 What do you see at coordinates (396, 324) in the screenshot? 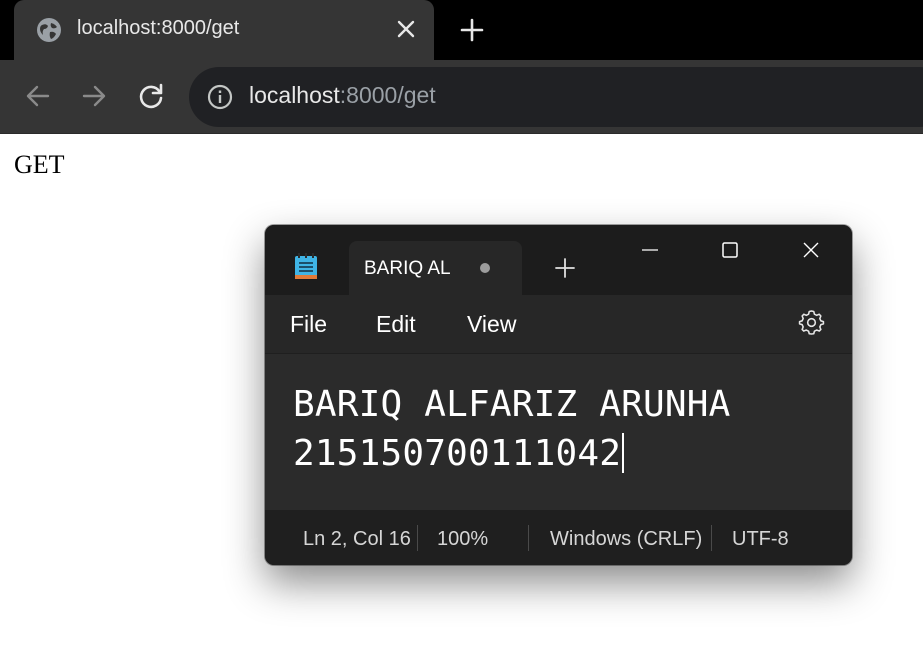
I see `menu-edit: Edit` at bounding box center [396, 324].